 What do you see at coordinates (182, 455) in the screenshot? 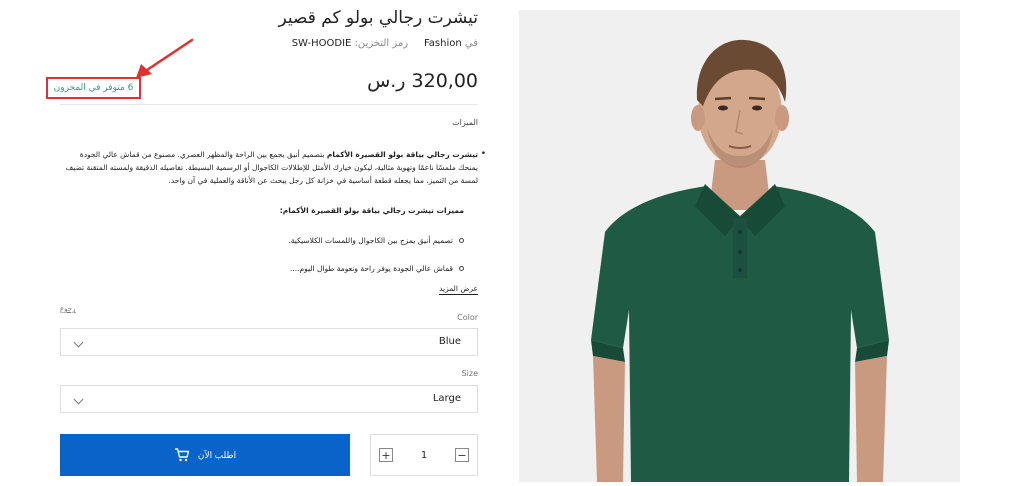
I see `cart-icon` at bounding box center [182, 455].